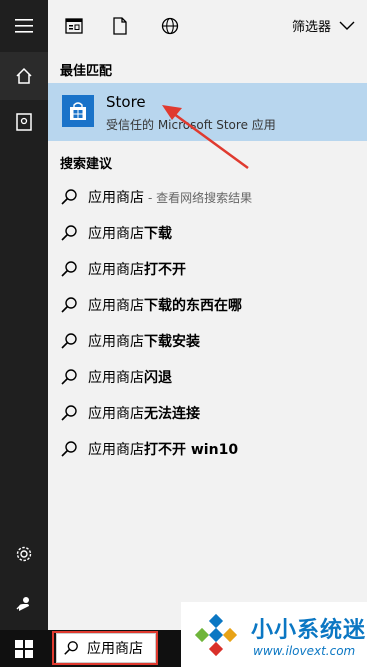 The height and width of the screenshot is (667, 367). Describe the element at coordinates (207, 26) in the screenshot. I see `toolbar: 筛选器` at that location.